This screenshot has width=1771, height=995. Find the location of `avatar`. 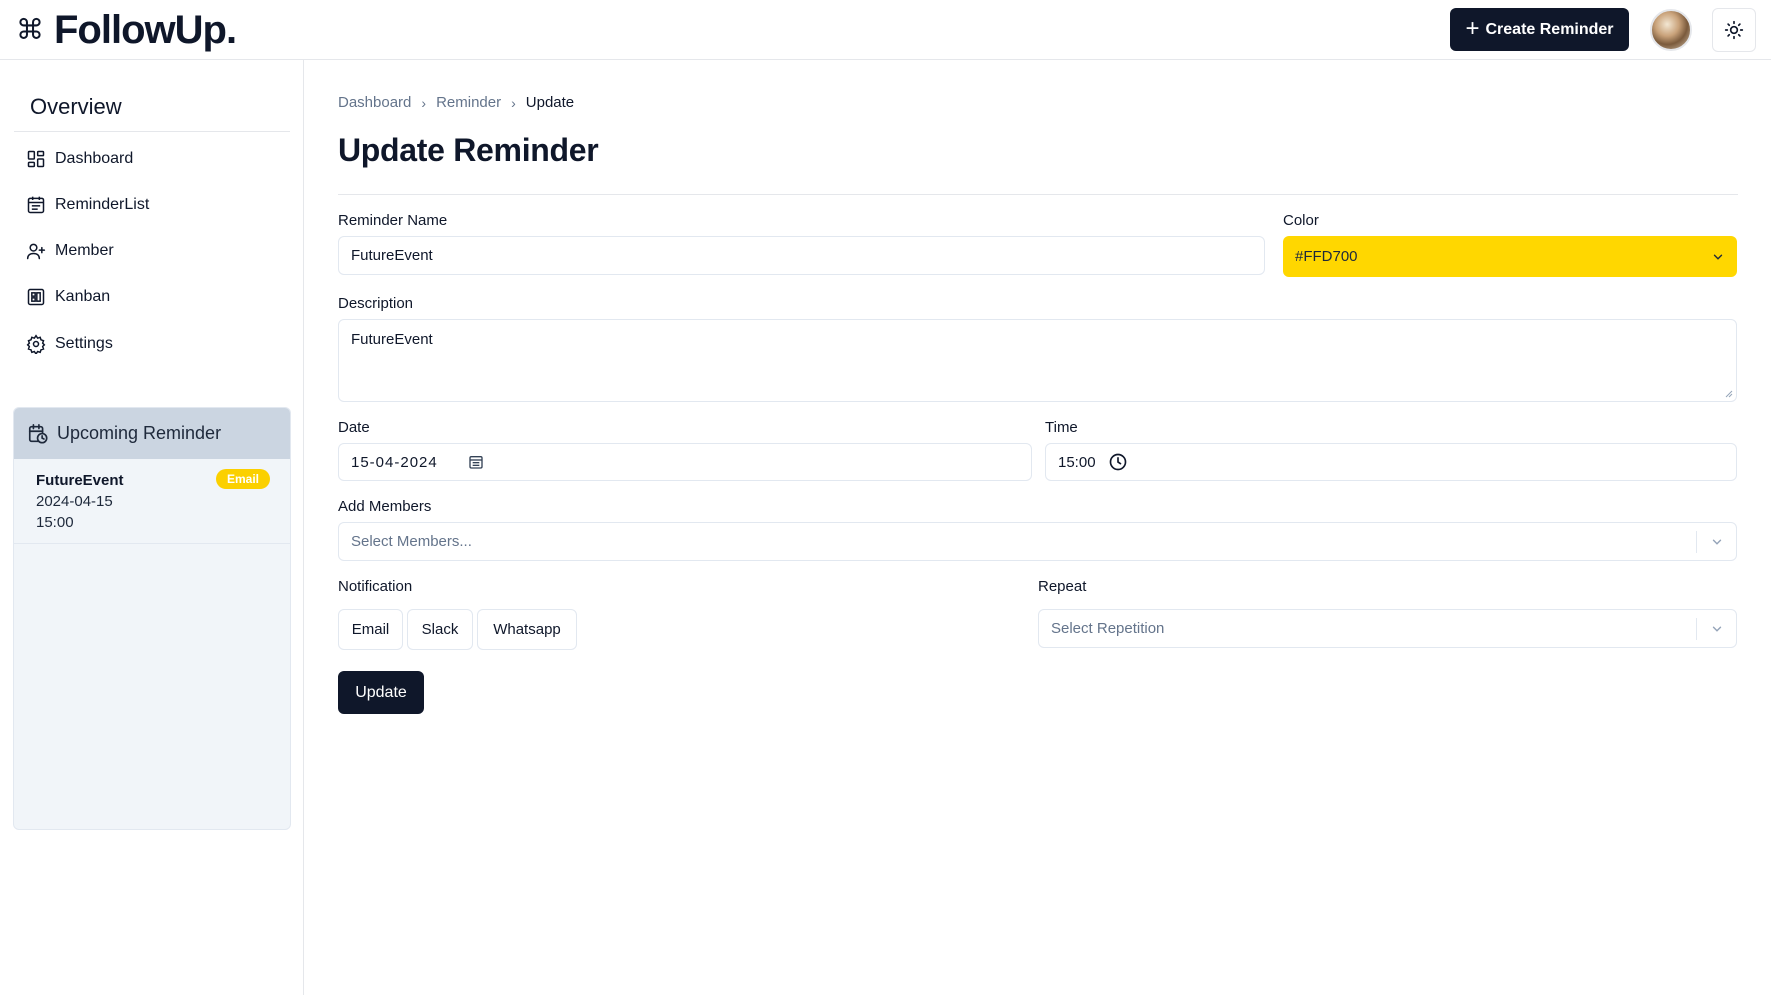

avatar is located at coordinates (1671, 30).